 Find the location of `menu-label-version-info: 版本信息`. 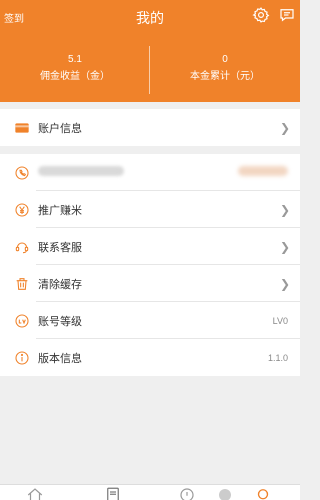

menu-label-version-info: 版本信息 is located at coordinates (60, 358).